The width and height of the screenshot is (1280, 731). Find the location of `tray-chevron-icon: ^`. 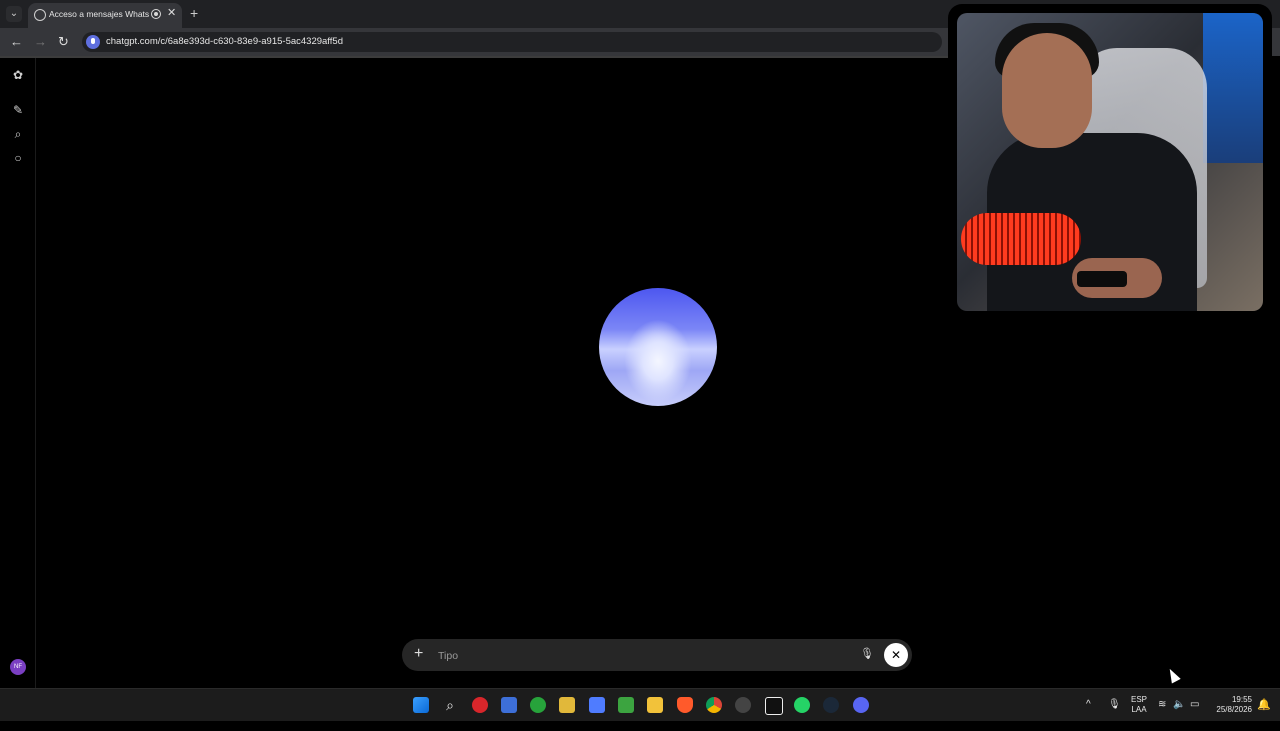

tray-chevron-icon: ^ is located at coordinates (1088, 715).